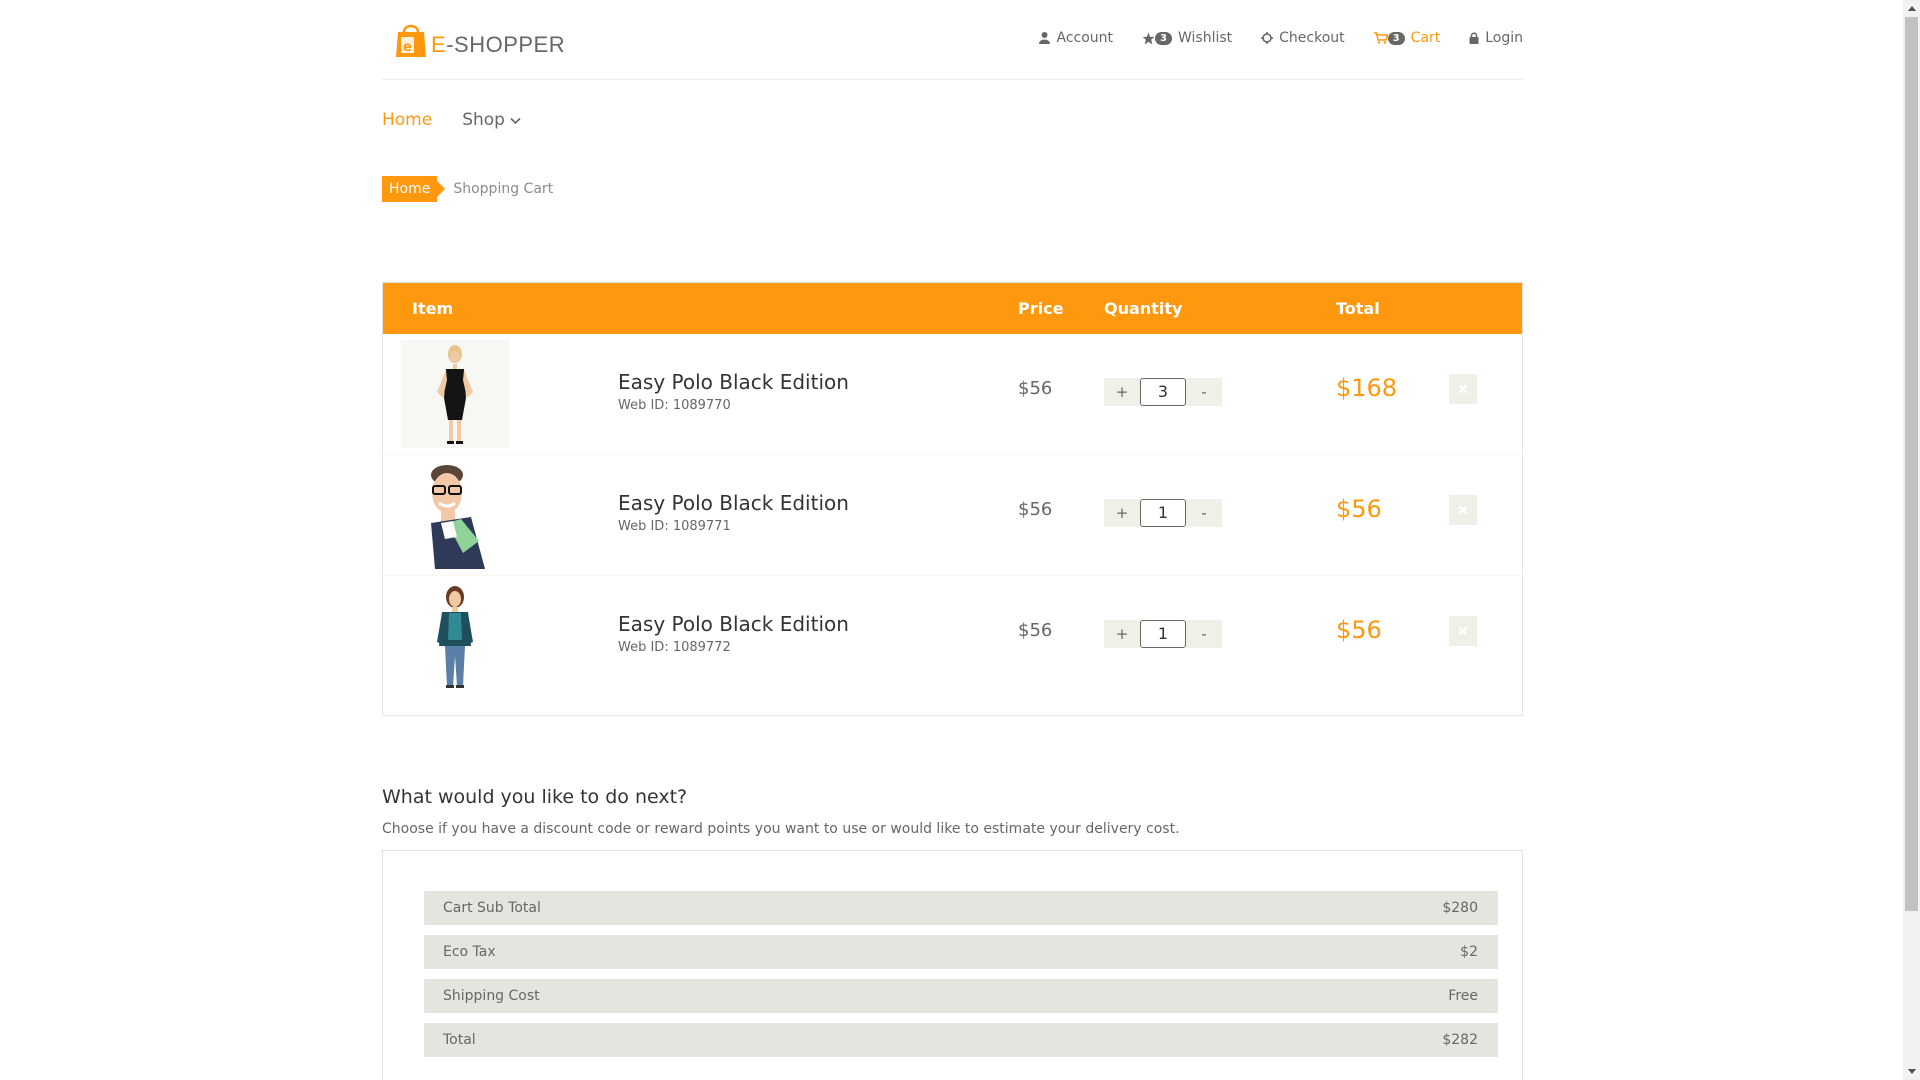 This screenshot has width=1920, height=1080. Describe the element at coordinates (952, 308) in the screenshot. I see `cart-table-header: Item Price Quantity Total` at that location.